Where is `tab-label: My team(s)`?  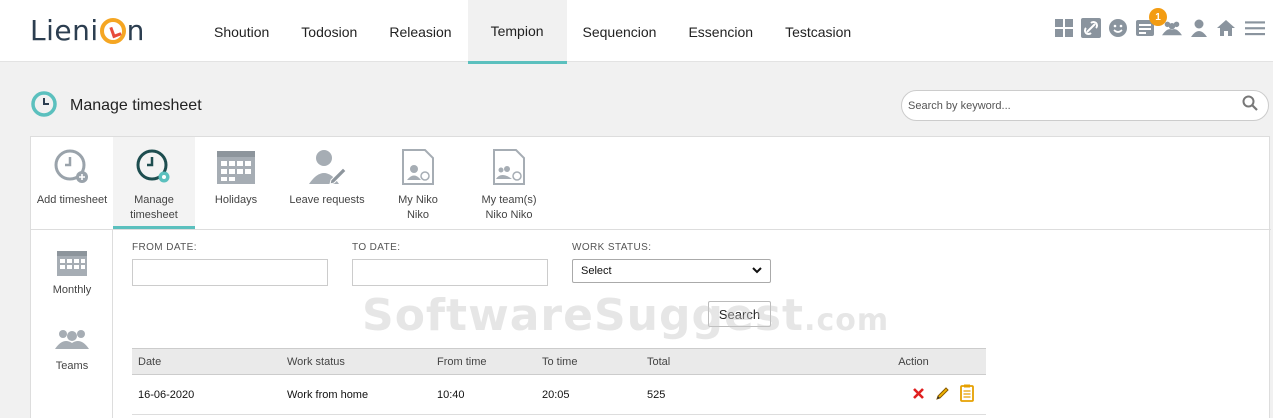 tab-label: My team(s) is located at coordinates (509, 200).